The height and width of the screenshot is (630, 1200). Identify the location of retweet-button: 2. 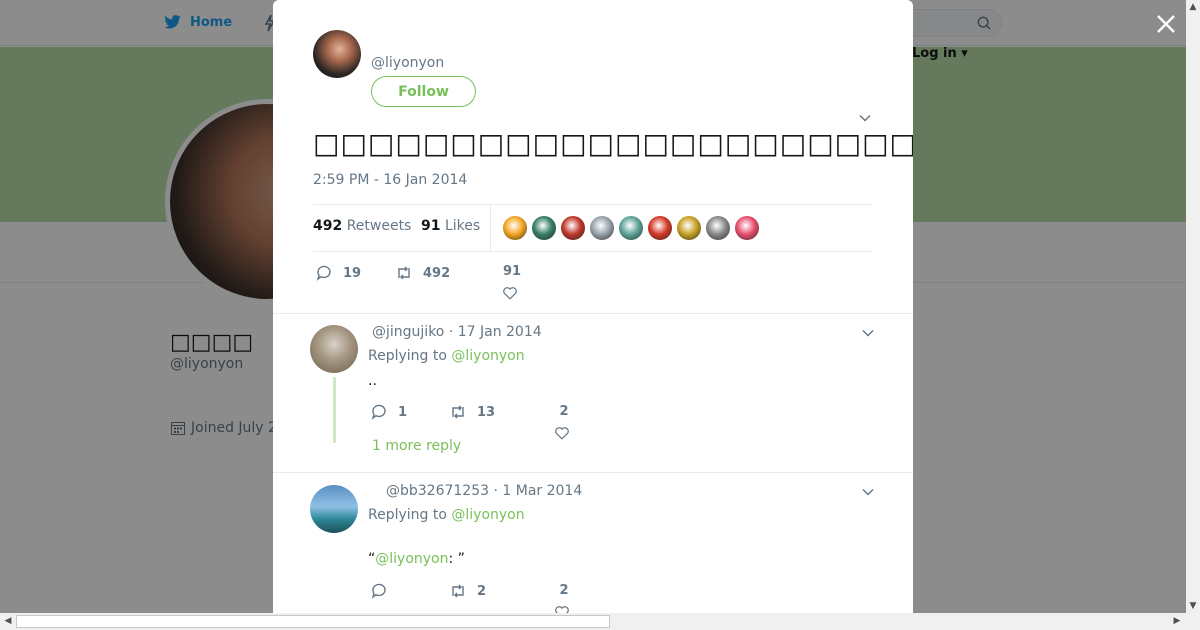
(467, 591).